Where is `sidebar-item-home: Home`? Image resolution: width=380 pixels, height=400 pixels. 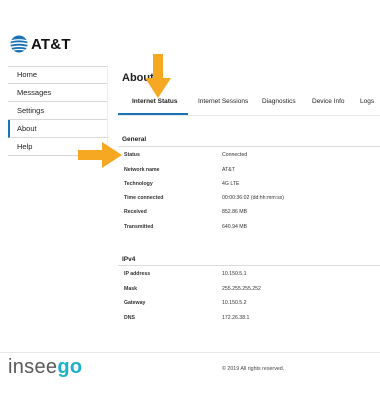
sidebar-item-home: Home is located at coordinates (57, 75).